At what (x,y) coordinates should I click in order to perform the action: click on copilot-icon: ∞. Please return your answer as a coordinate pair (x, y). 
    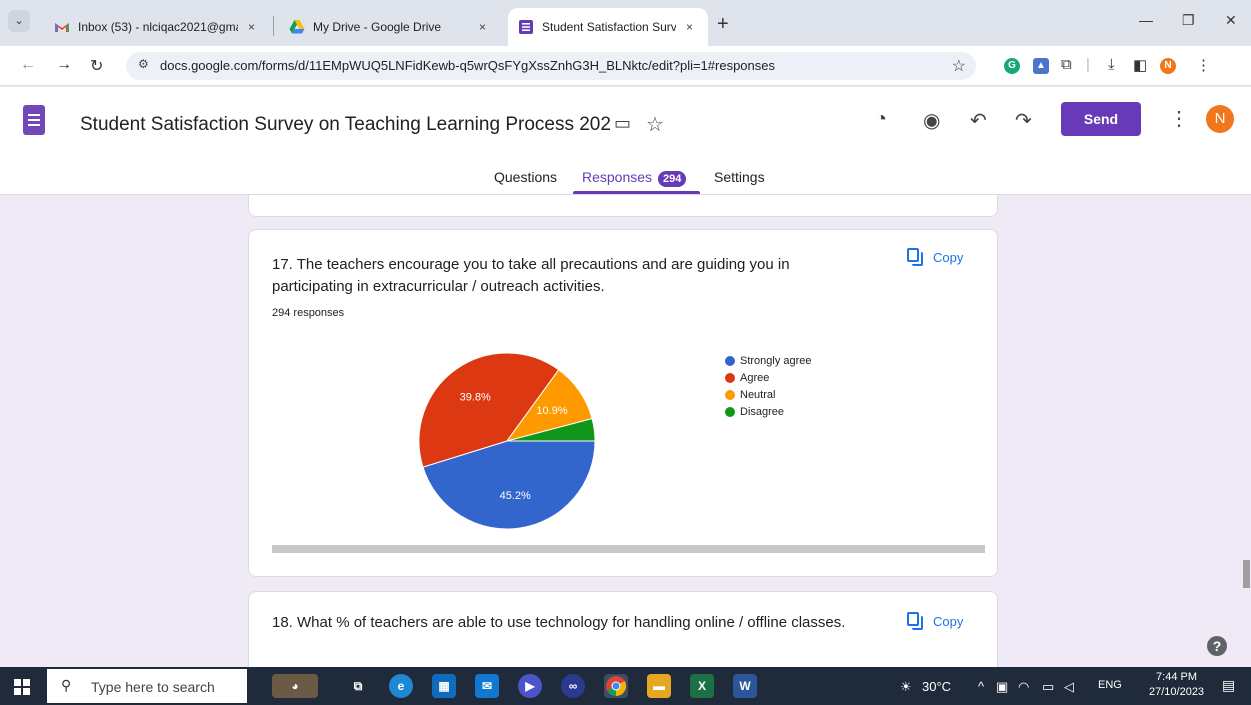
    Looking at the image, I should click on (573, 686).